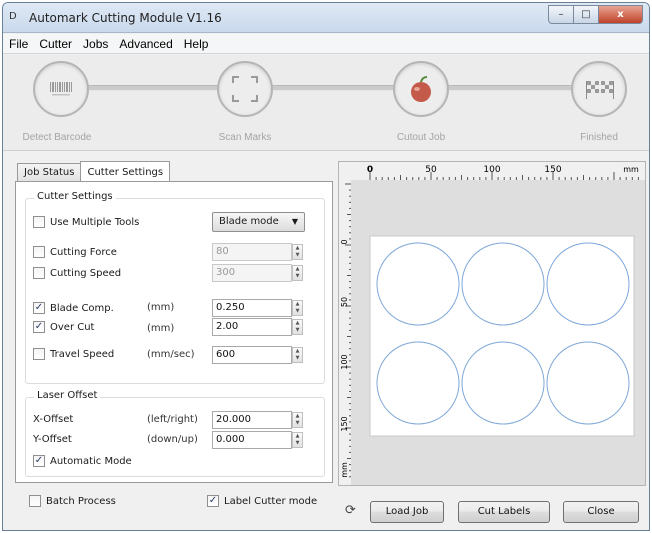  Describe the element at coordinates (631, 169) in the screenshot. I see `ruler-top-unit: mm` at that location.